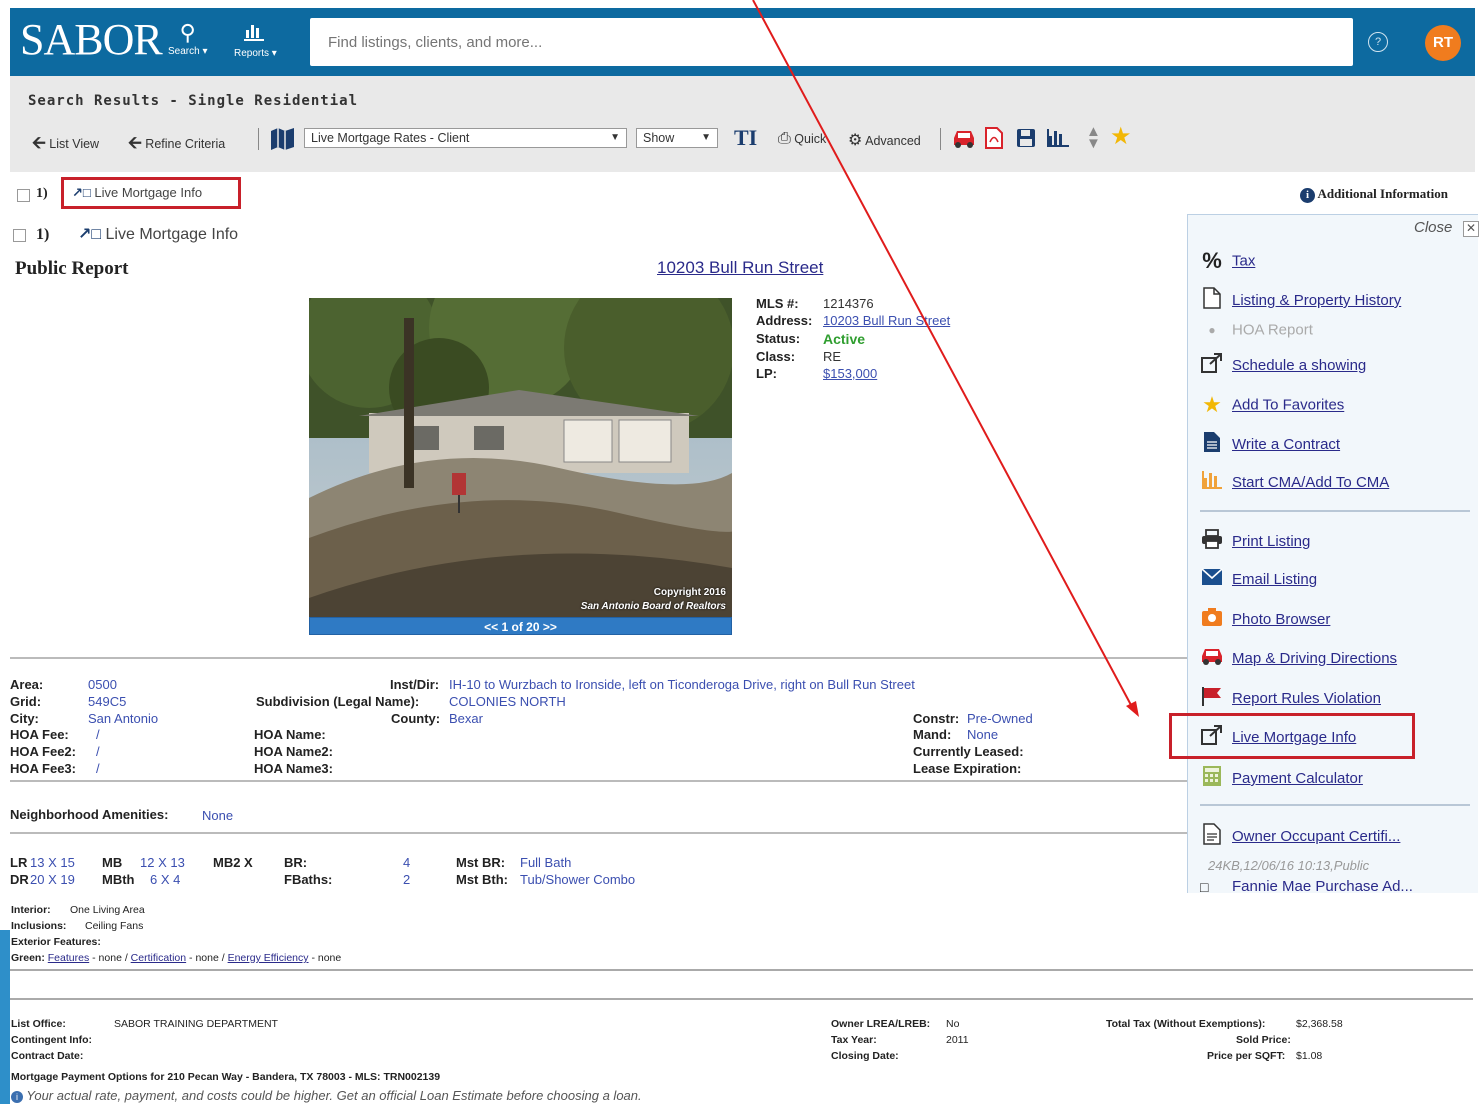  What do you see at coordinates (56, 942) in the screenshot?
I see `exterior-features-label: Exterior Features:` at bounding box center [56, 942].